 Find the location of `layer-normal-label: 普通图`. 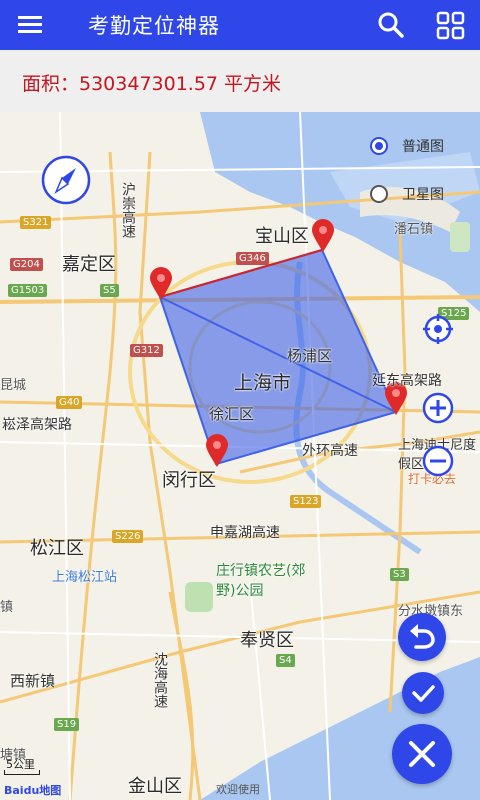

layer-normal-label: 普通图 is located at coordinates (423, 147).